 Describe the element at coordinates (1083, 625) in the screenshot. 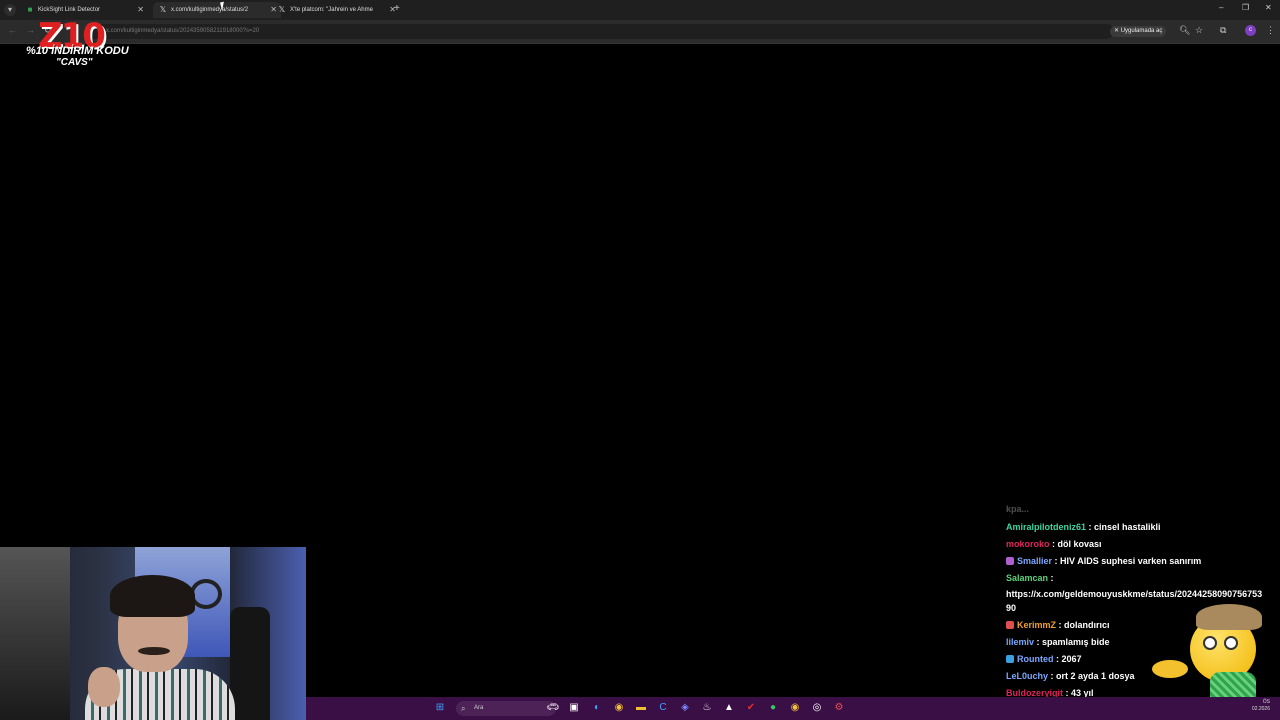

I see `chat-text: : dolandırıcı` at that location.